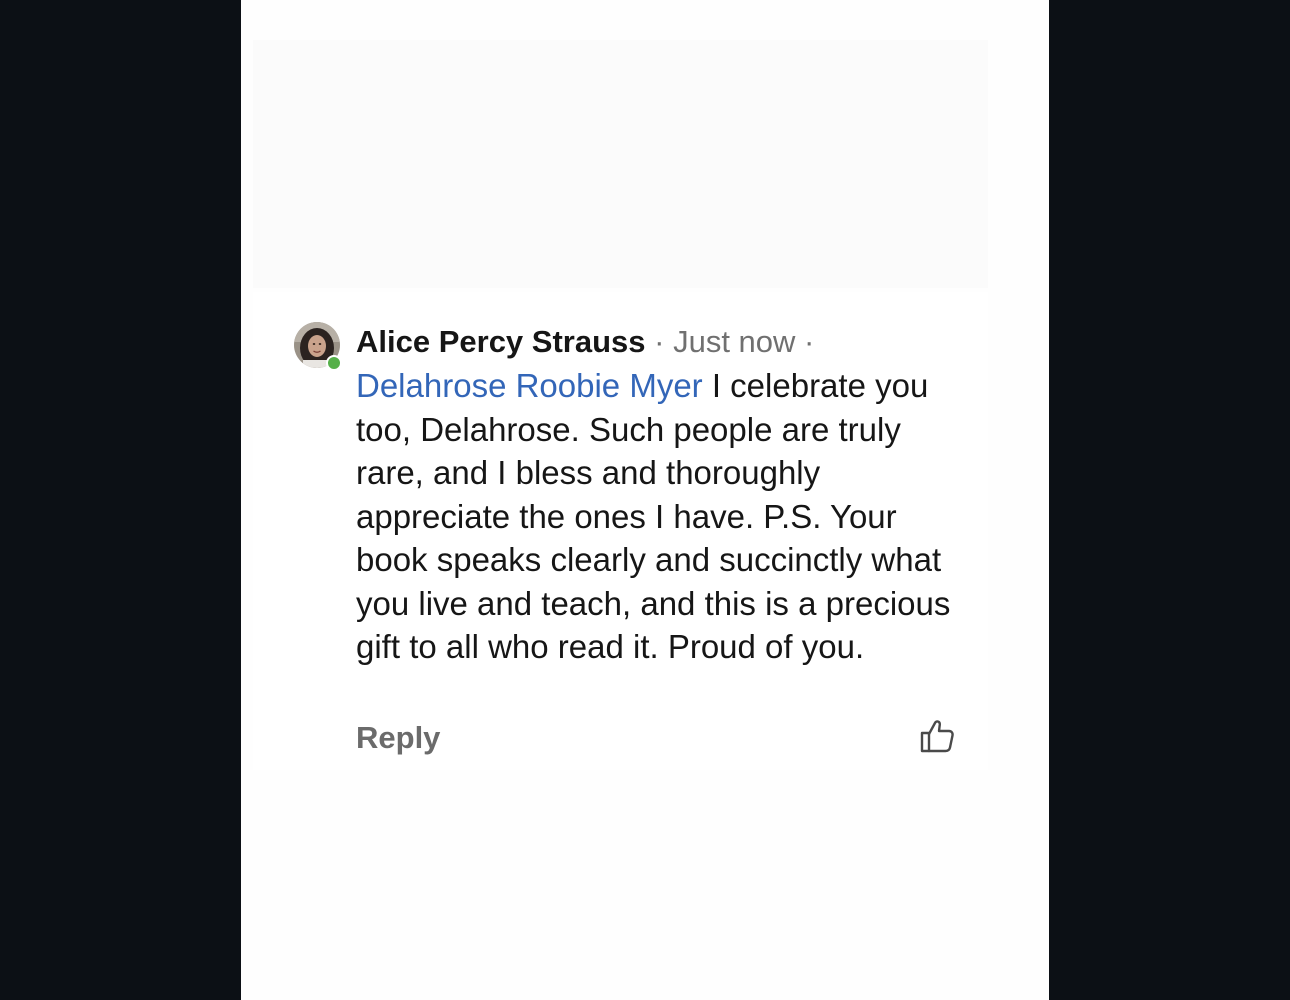 This screenshot has width=1290, height=1000. I want to click on comment-actions: Reply, so click(656, 738).